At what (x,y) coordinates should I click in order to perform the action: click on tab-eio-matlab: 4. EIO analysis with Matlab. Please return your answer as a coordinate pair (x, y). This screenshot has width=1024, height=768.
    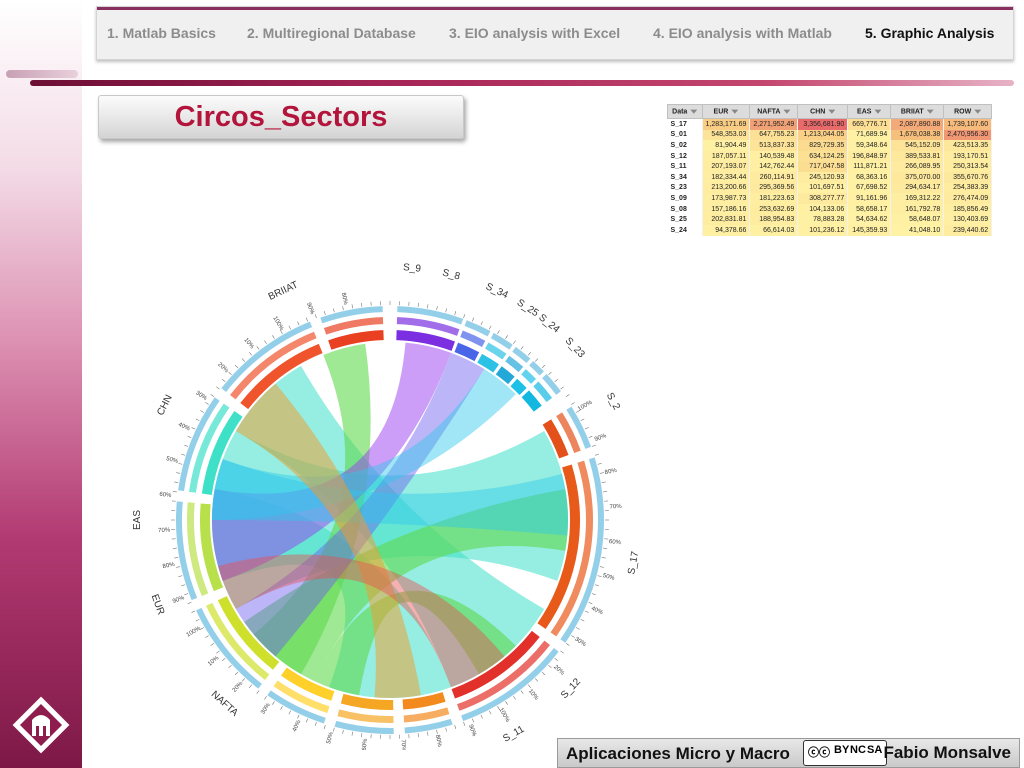
    Looking at the image, I should click on (742, 33).